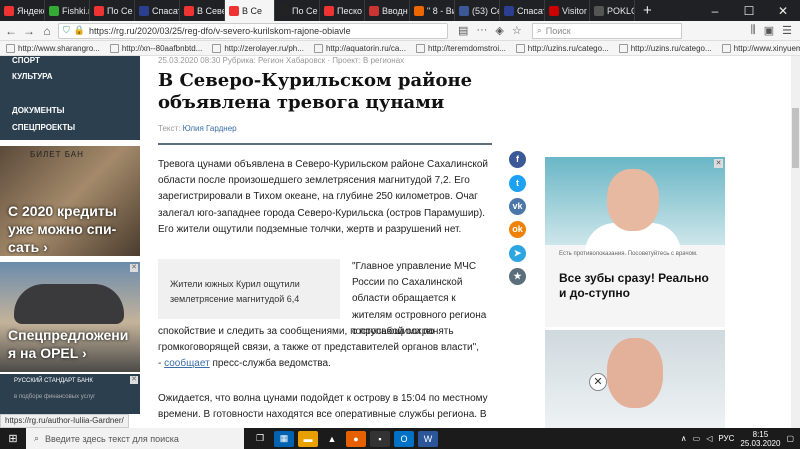  What do you see at coordinates (749, 11) in the screenshot?
I see `maximize-icon: ☐` at bounding box center [749, 11].